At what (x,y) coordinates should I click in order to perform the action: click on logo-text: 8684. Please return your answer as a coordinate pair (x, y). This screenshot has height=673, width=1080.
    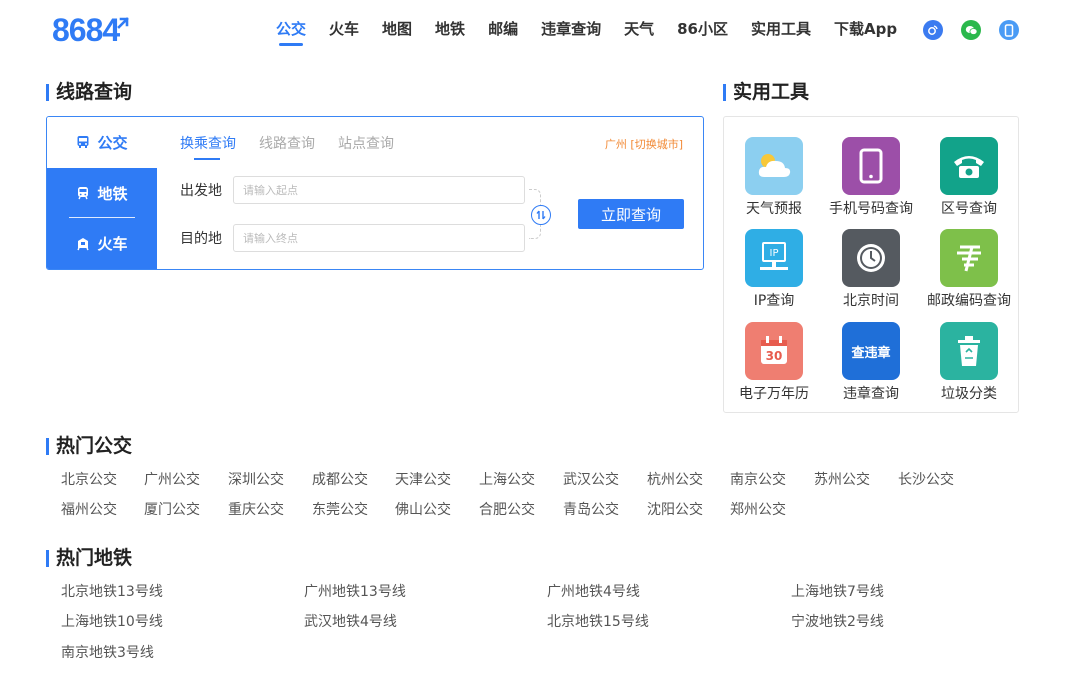
    Looking at the image, I should click on (86, 29).